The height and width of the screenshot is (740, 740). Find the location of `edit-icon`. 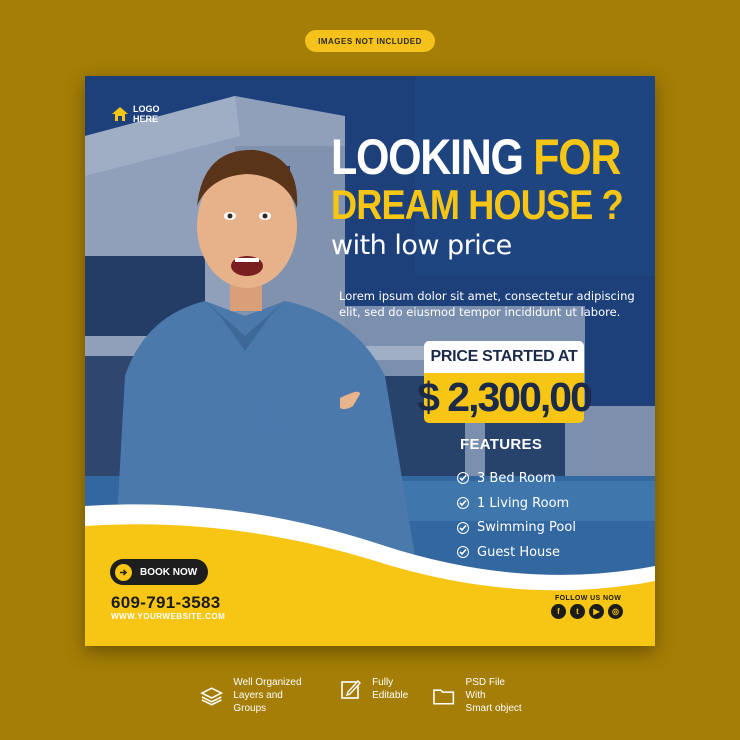

edit-icon is located at coordinates (351, 689).